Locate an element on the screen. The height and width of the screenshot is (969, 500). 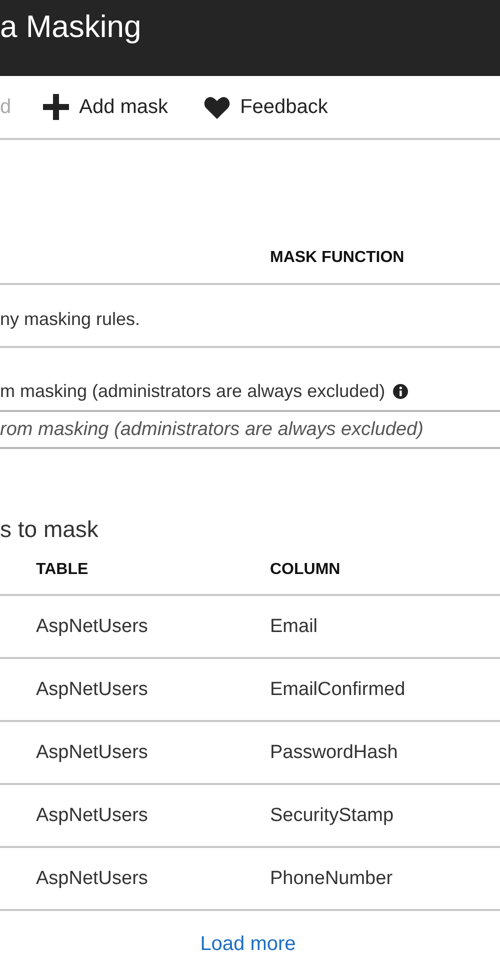
empty-message: ny masking rules. is located at coordinates (70, 319).